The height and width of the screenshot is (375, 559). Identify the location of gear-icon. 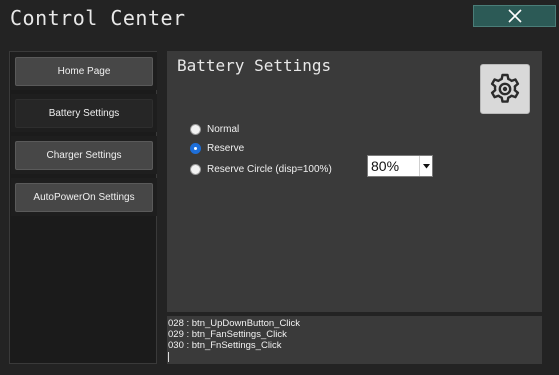
(505, 88).